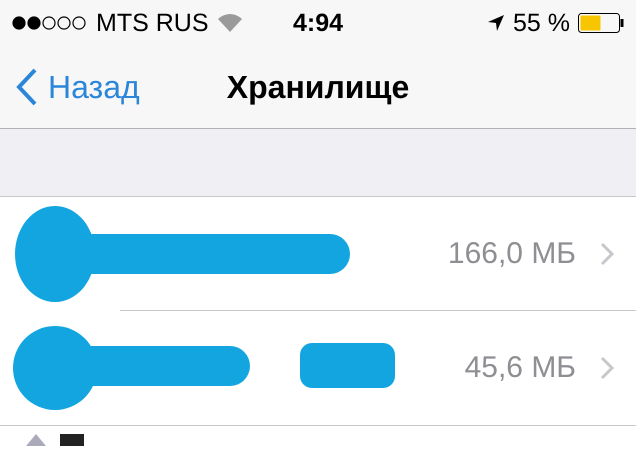 The width and height of the screenshot is (636, 457). I want to click on back-button: Назад, so click(73, 87).